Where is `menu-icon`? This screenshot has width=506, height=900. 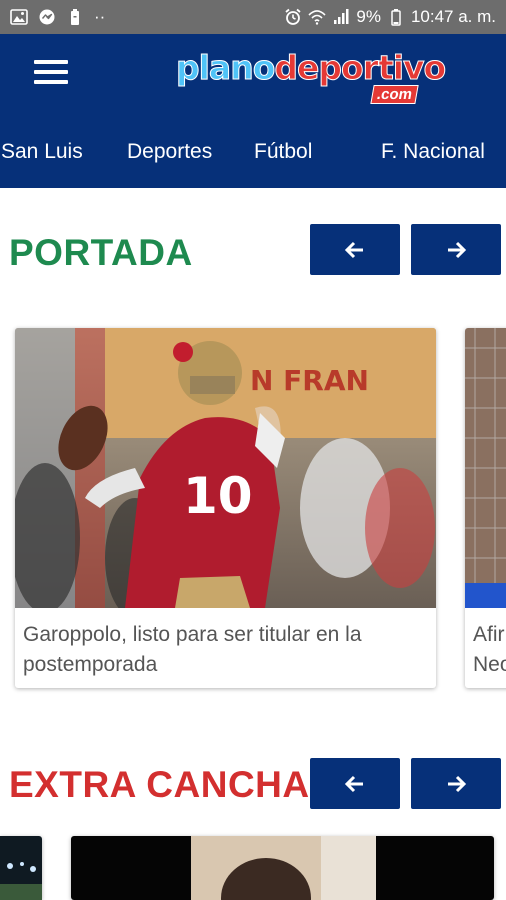 menu-icon is located at coordinates (51, 77).